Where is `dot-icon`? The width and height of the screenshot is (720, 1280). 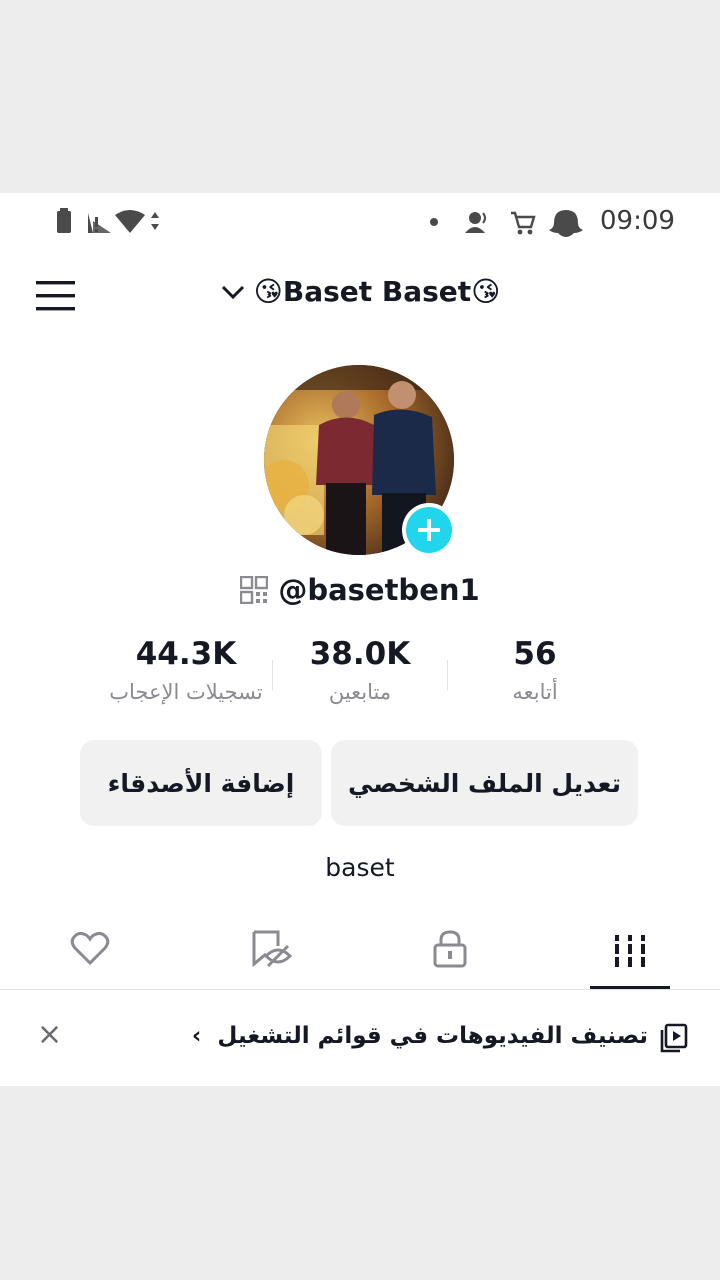 dot-icon is located at coordinates (434, 222).